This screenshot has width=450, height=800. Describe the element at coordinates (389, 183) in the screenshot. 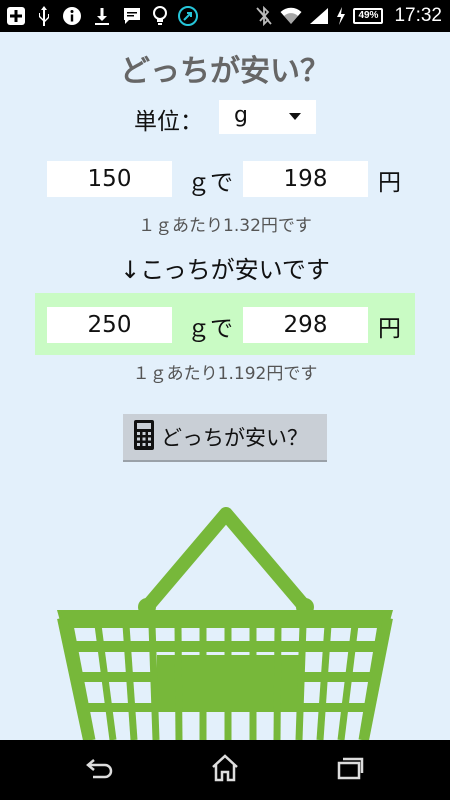

I see `item1-currency: 円` at that location.